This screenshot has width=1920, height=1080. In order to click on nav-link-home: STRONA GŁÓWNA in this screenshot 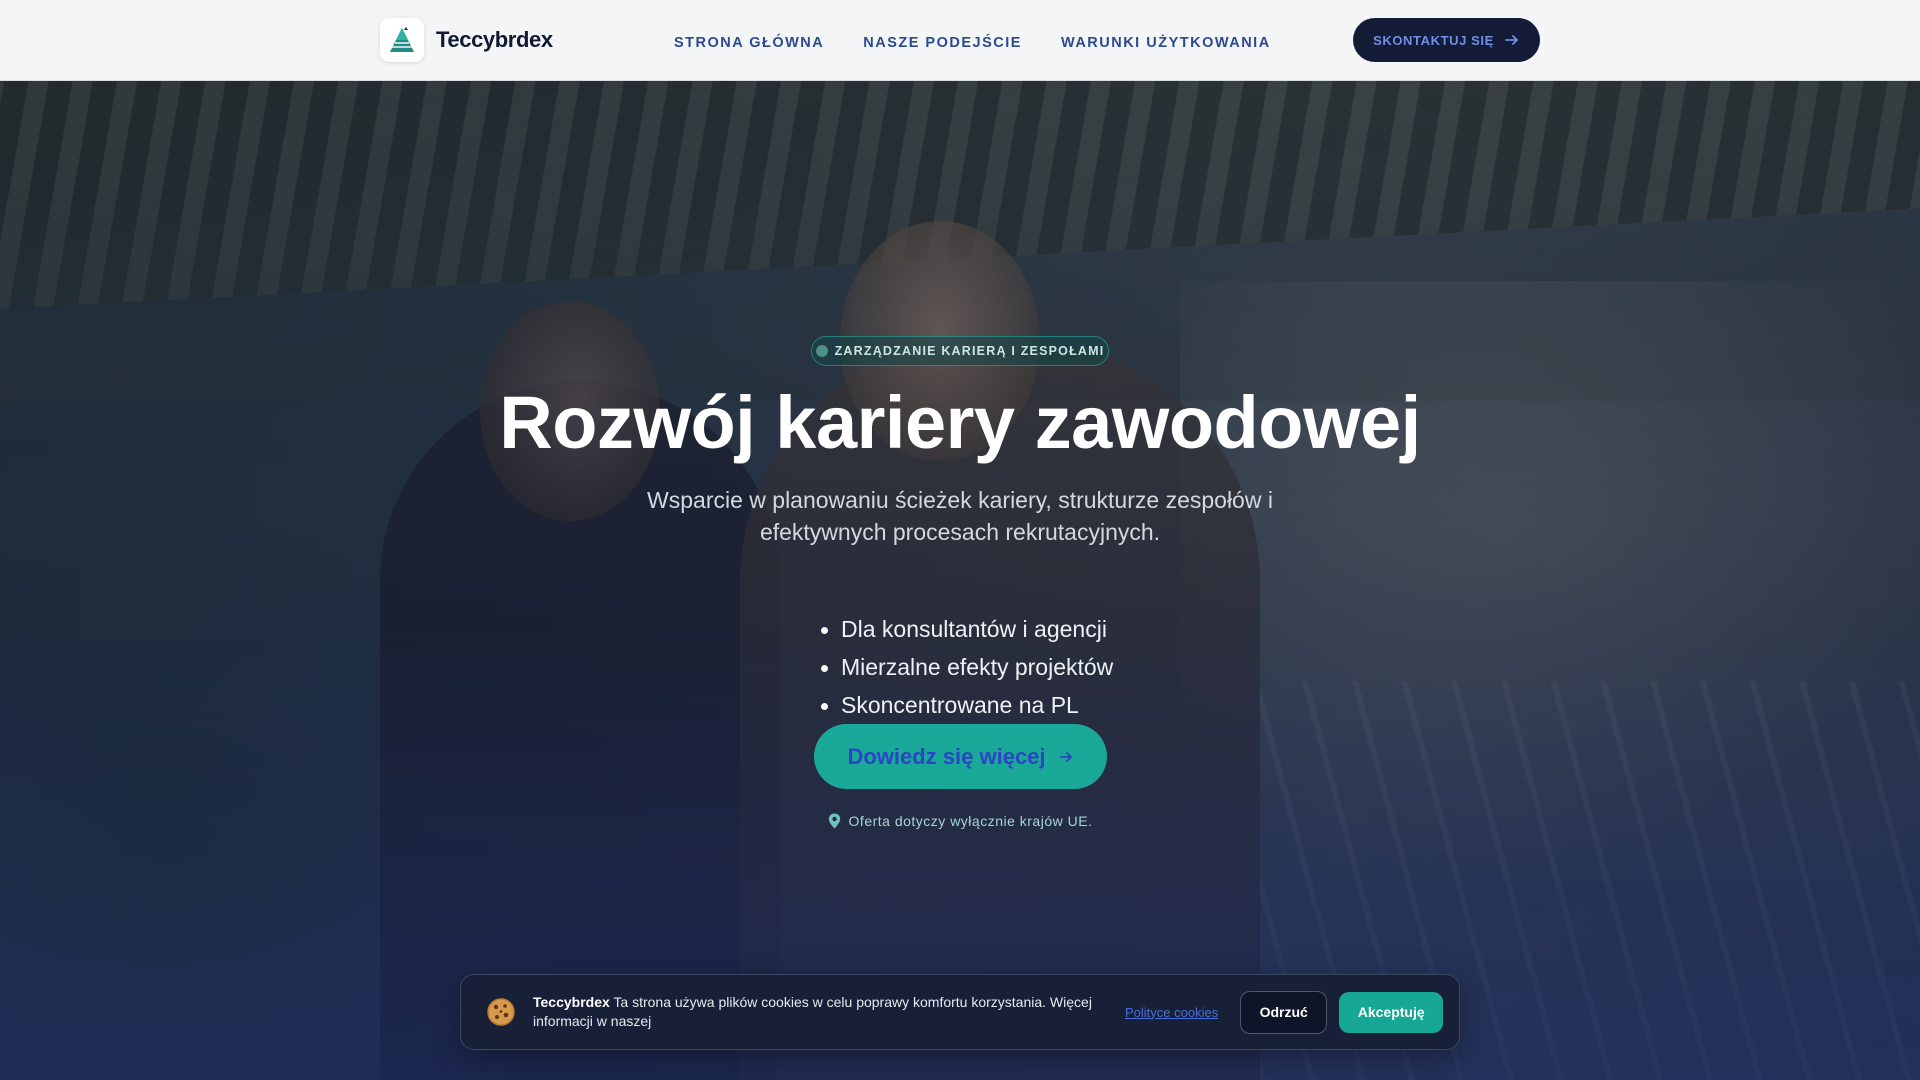, I will do `click(749, 43)`.